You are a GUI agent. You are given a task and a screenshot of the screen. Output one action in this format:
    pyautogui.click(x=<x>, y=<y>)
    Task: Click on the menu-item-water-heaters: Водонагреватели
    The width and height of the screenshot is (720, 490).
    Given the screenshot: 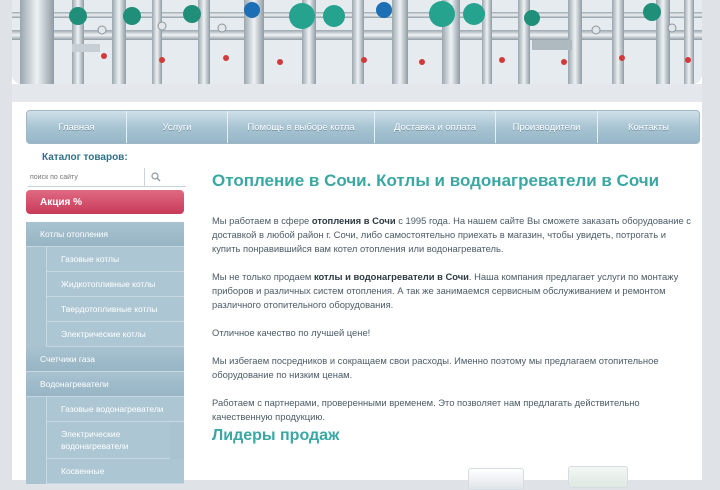 What is the action you would take?
    pyautogui.click(x=105, y=384)
    